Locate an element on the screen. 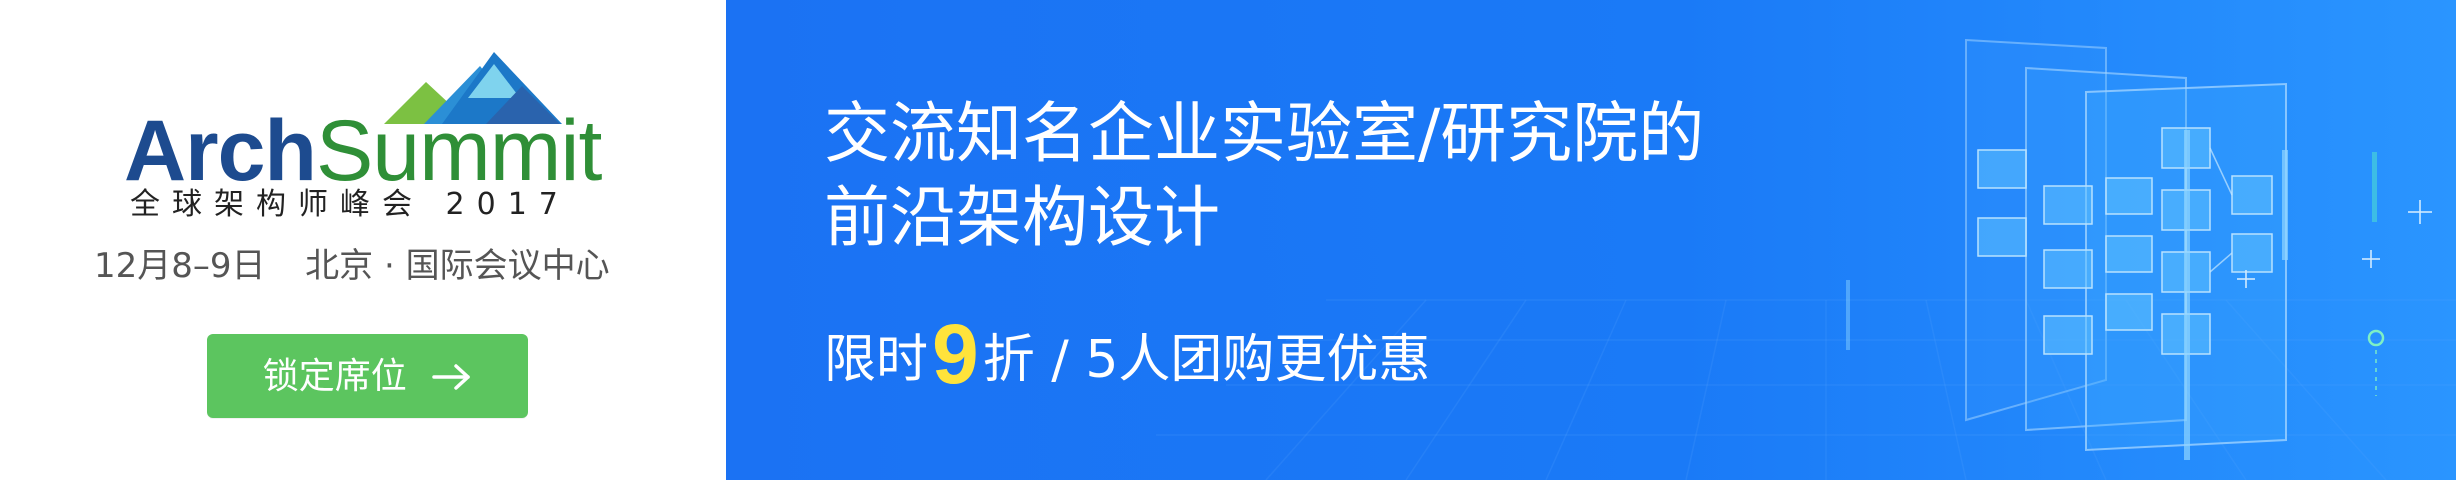  reserve-seat-label: 锁定席位 is located at coordinates (334, 376).